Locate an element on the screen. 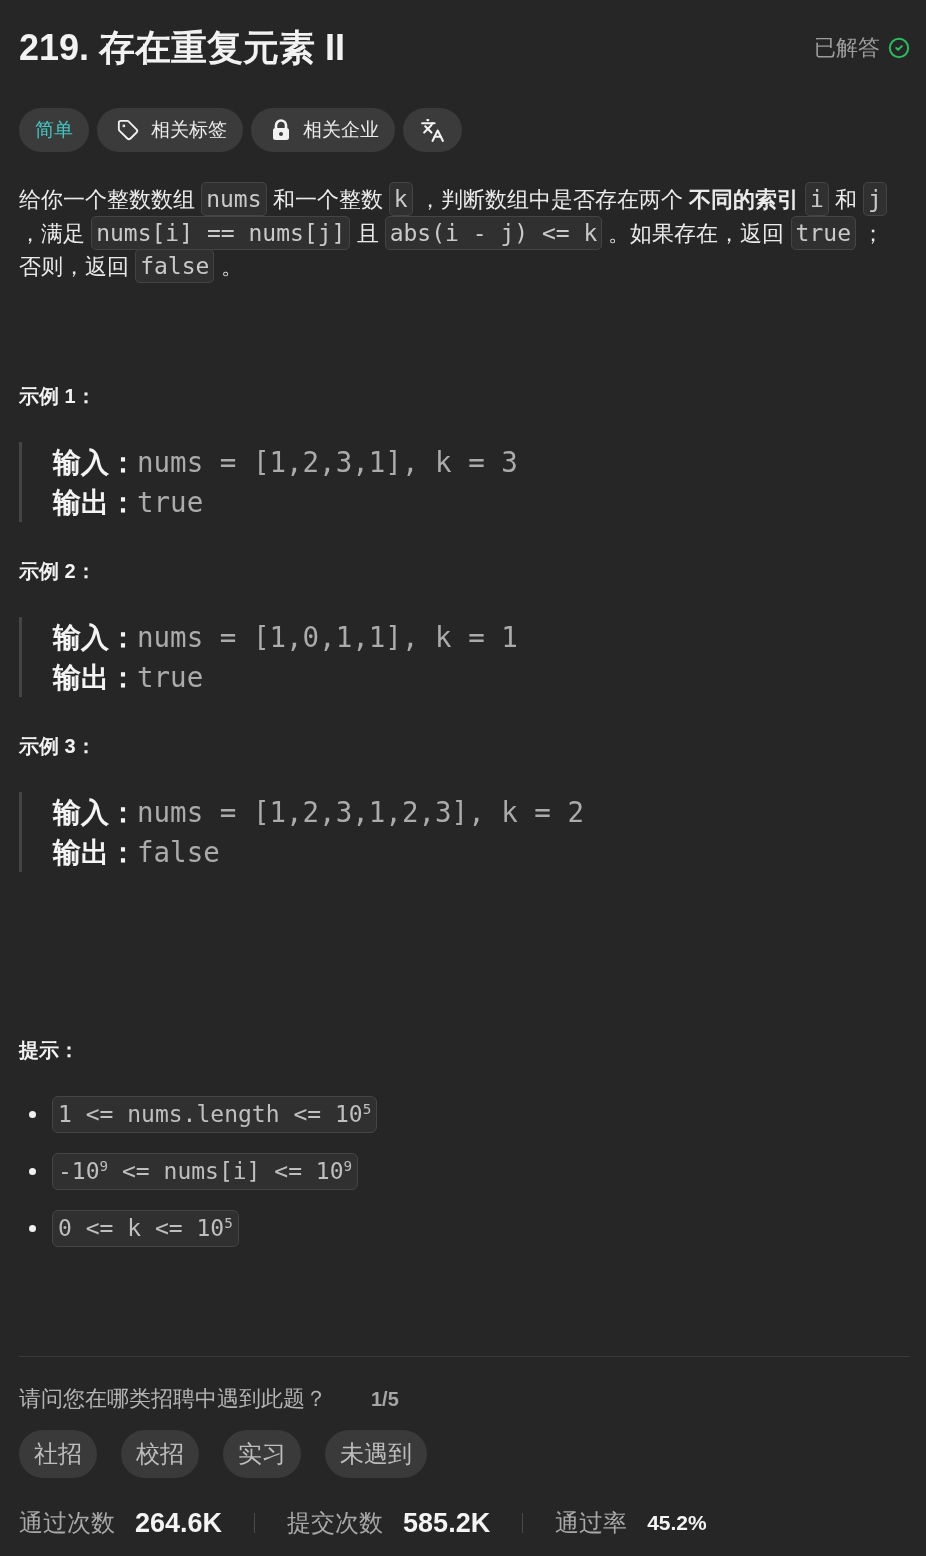 This screenshot has width=926, height=1556. inline-code: i is located at coordinates (817, 199).